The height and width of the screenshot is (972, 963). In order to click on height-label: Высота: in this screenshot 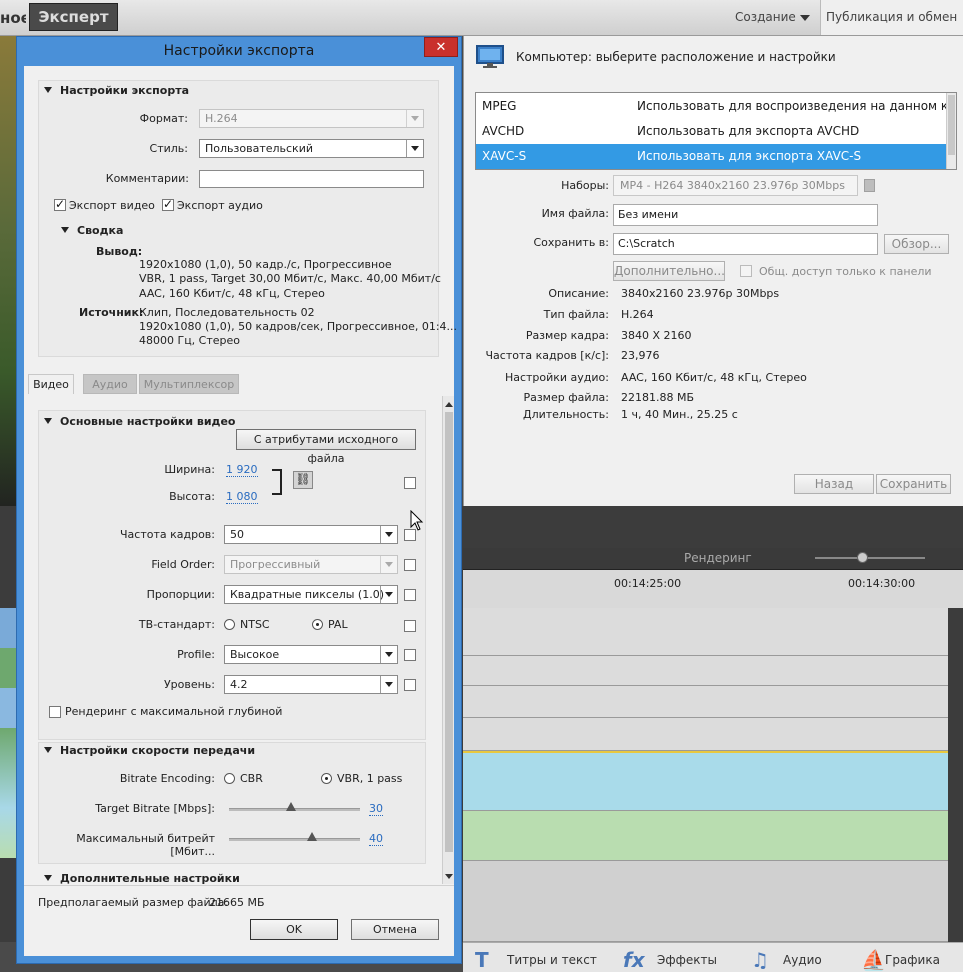, I will do `click(192, 496)`.